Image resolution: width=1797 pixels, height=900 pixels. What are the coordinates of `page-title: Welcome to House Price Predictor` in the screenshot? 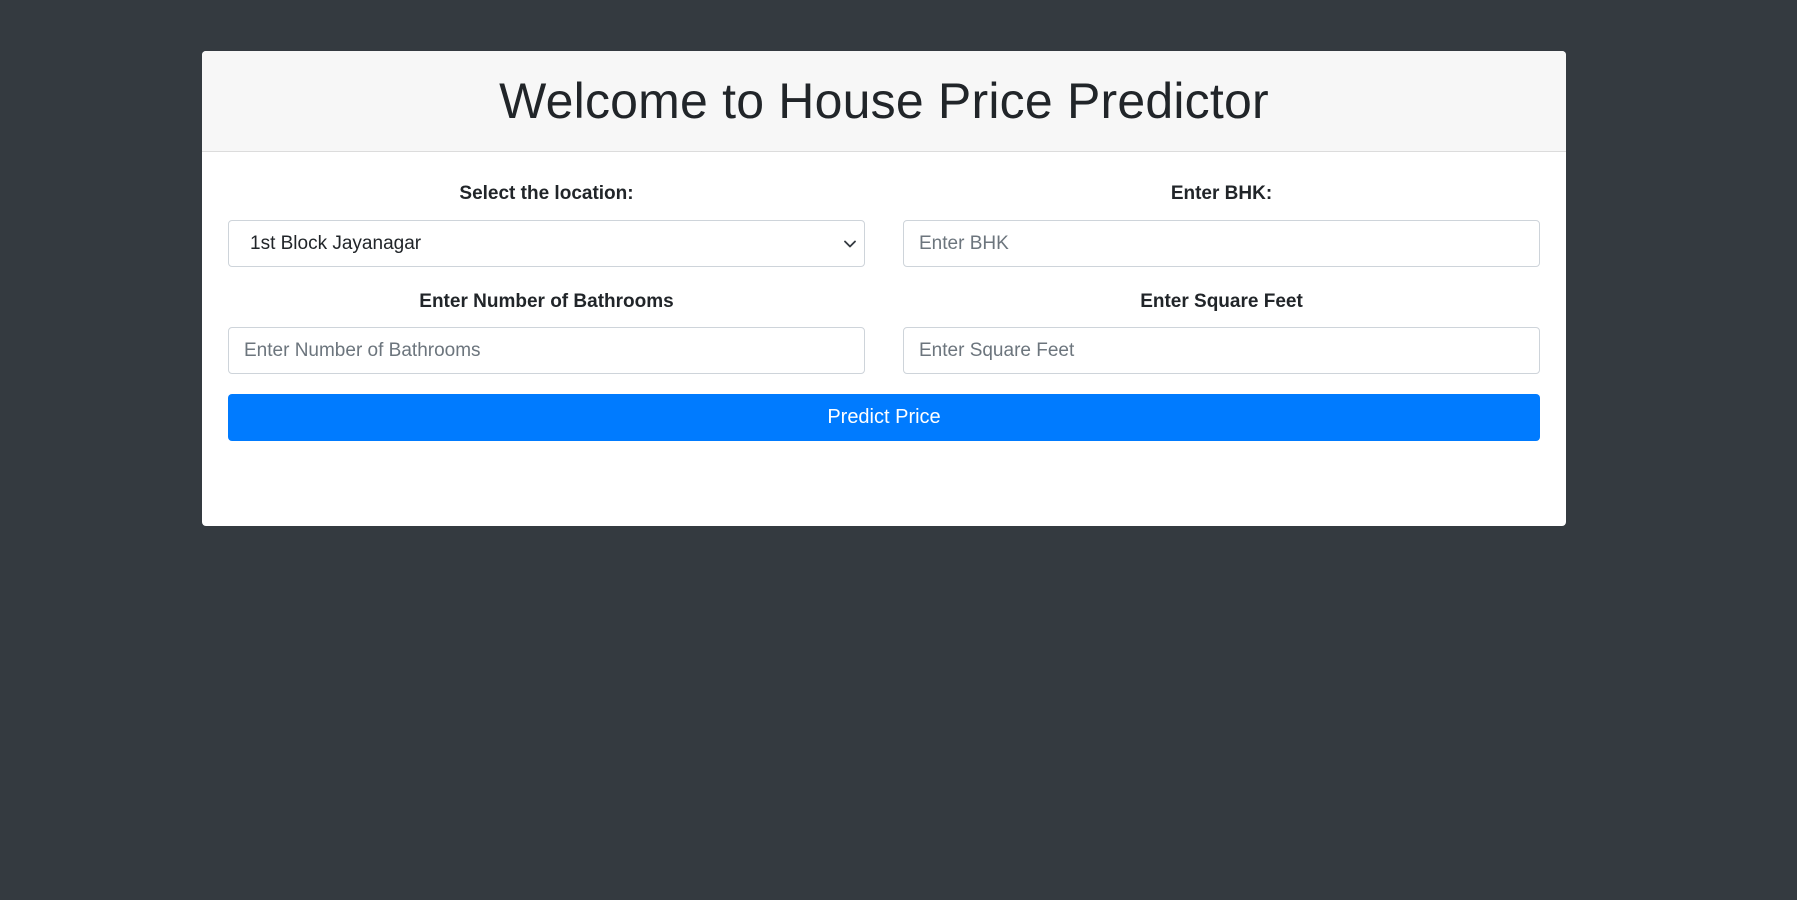 It's located at (884, 101).